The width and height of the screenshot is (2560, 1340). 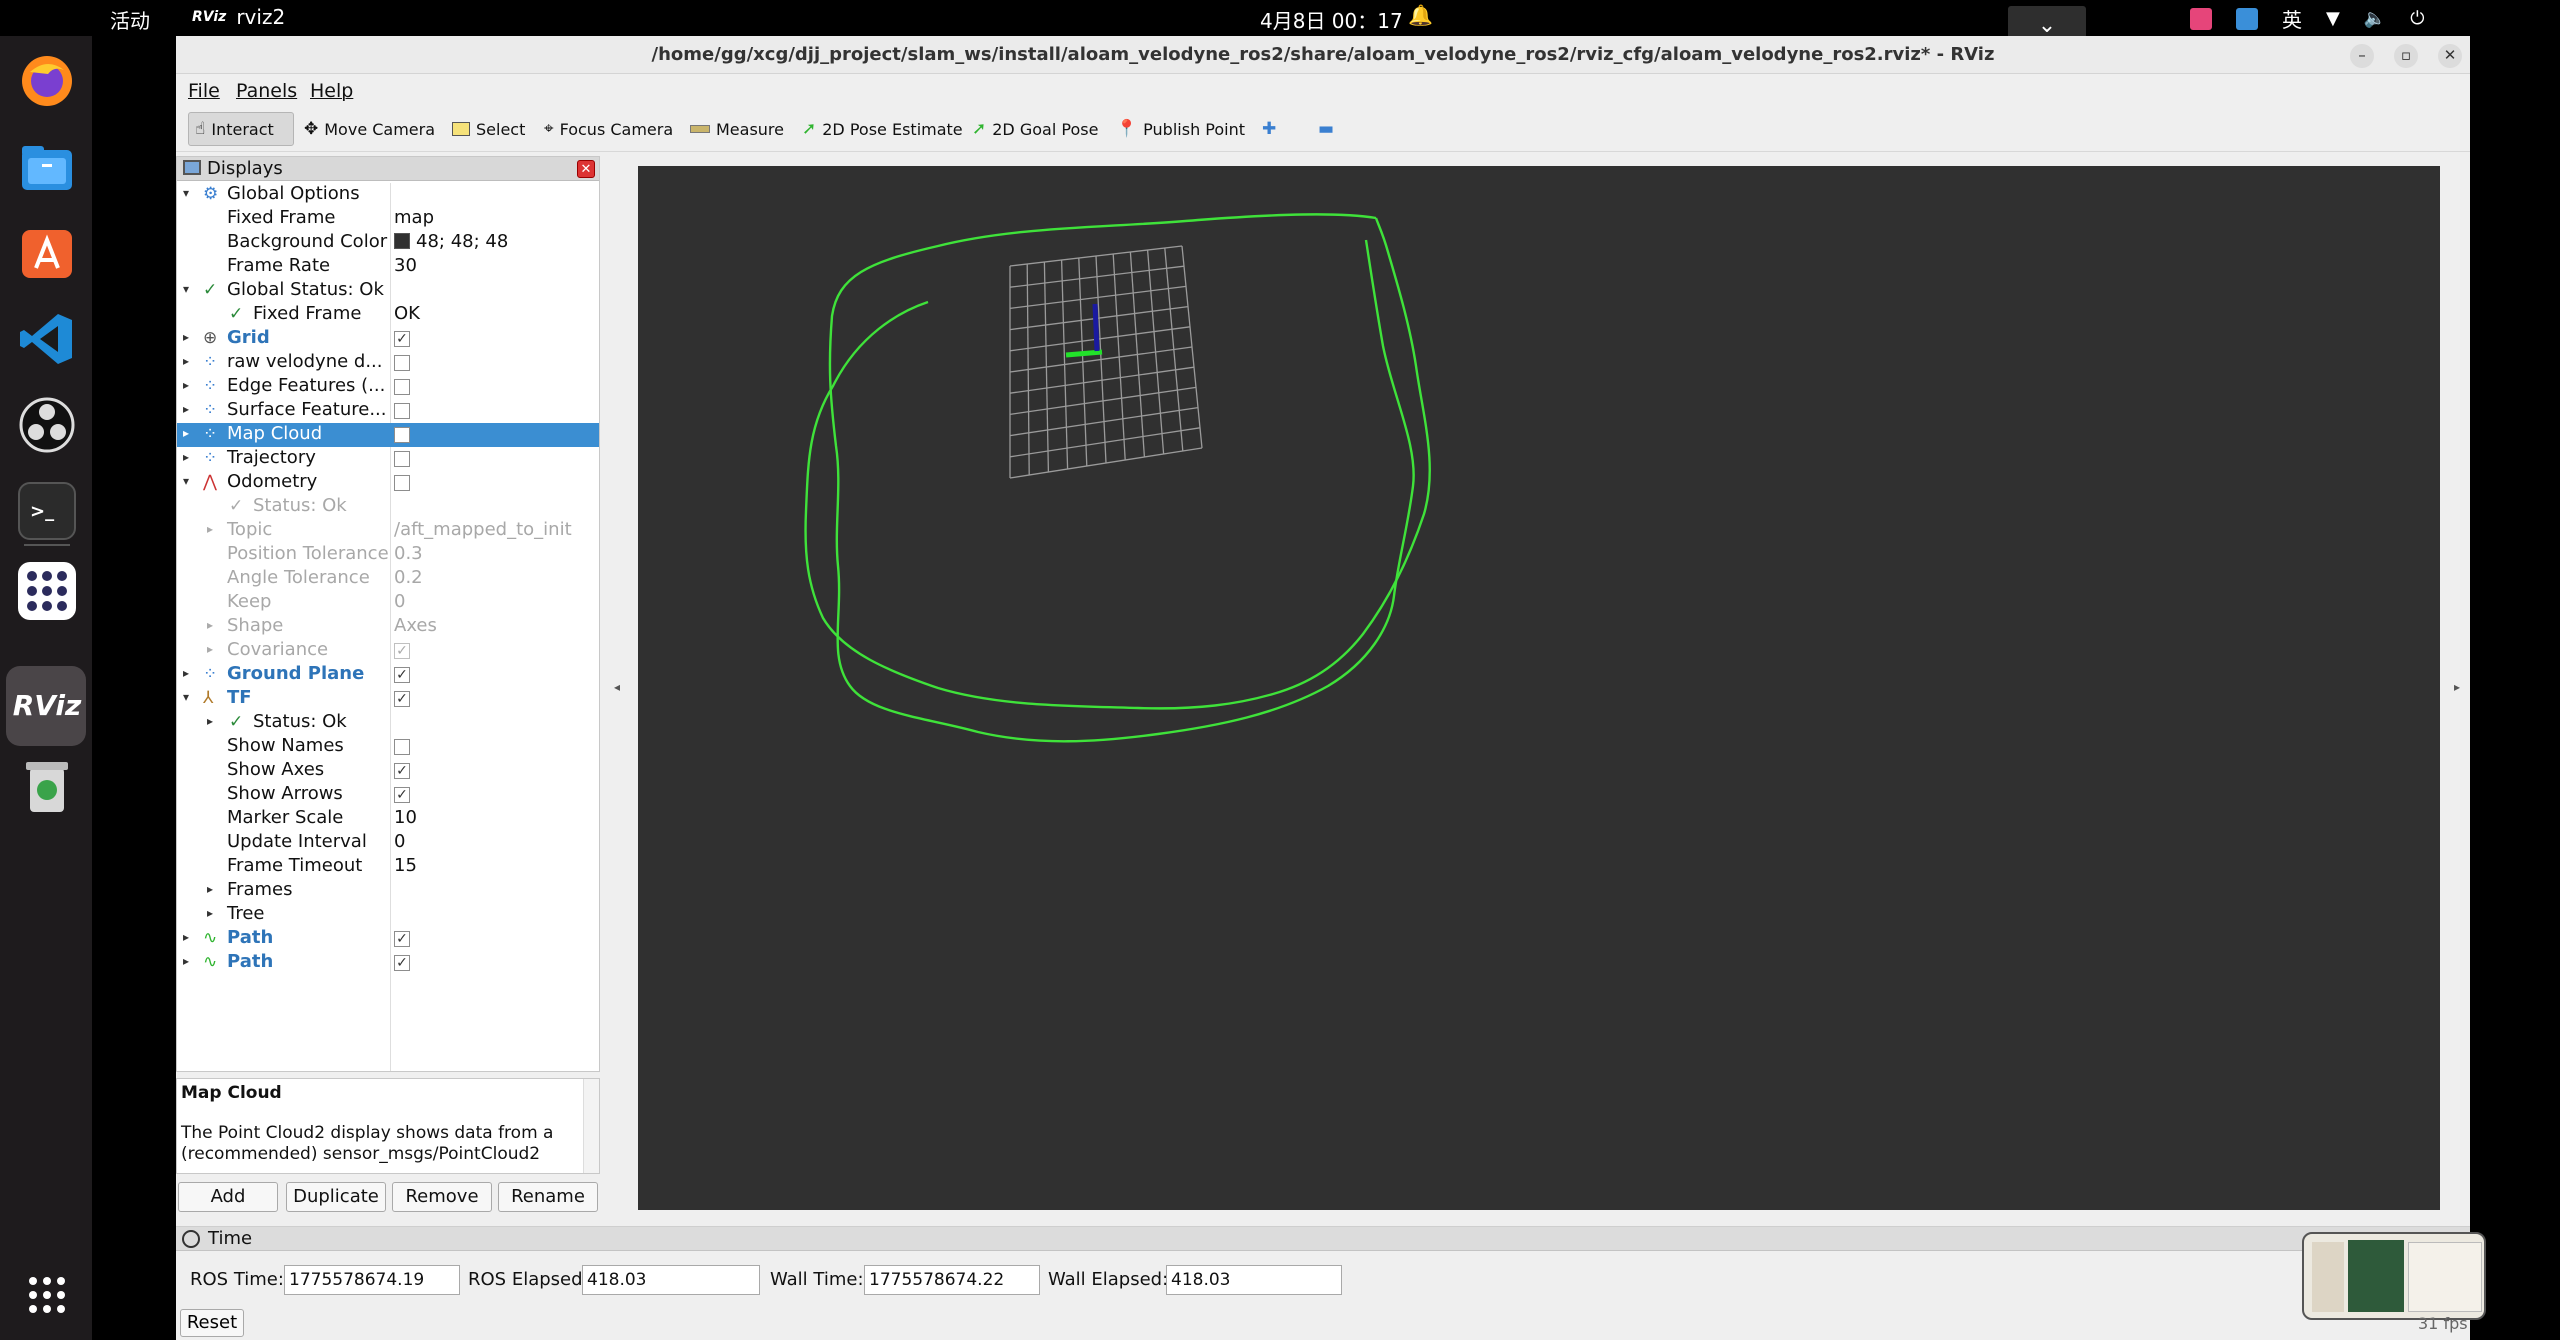 I want to click on tree-row-show-axes: Show Axes ✓, so click(x=388, y=771).